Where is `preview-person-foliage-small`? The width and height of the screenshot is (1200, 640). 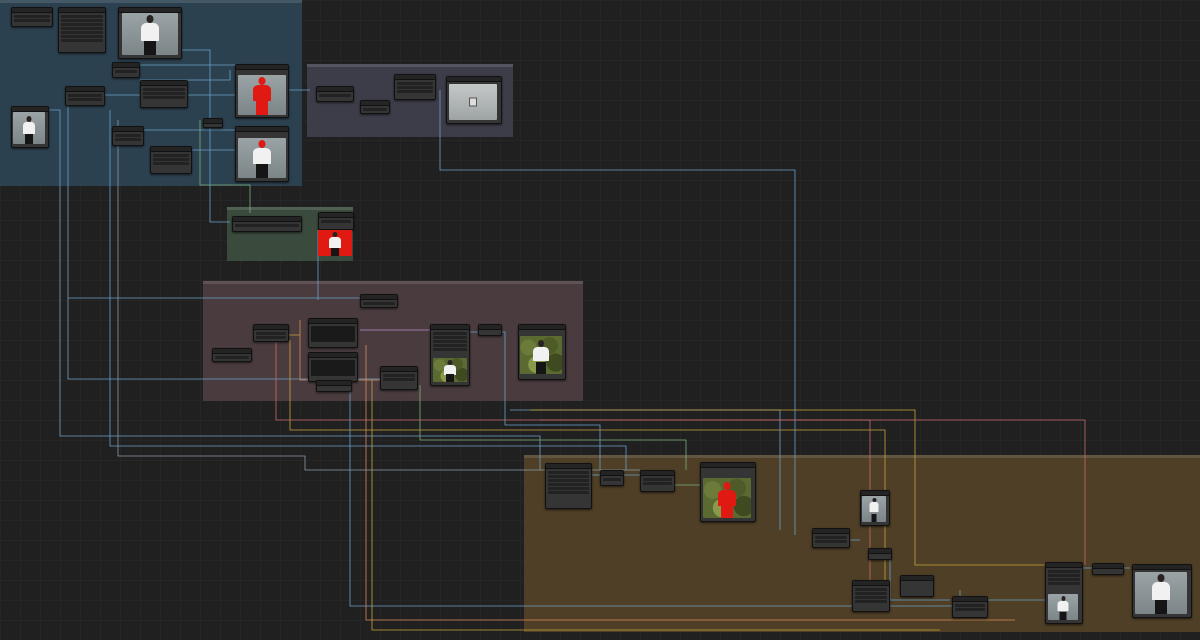 preview-person-foliage-small is located at coordinates (450, 370).